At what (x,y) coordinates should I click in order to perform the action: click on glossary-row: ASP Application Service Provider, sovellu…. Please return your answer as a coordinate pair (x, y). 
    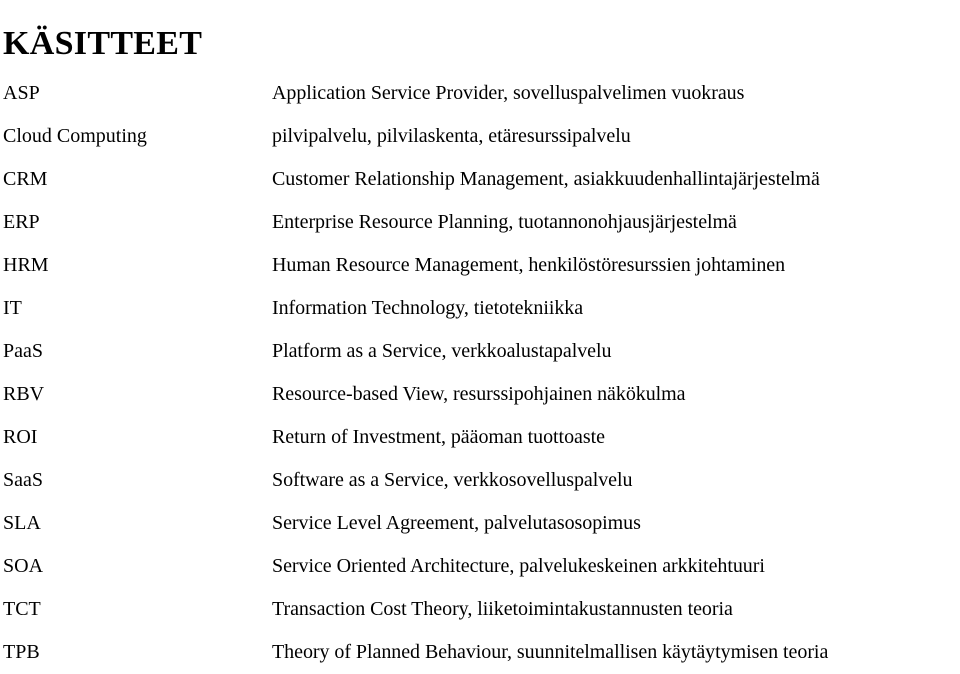
    Looking at the image, I should click on (480, 93).